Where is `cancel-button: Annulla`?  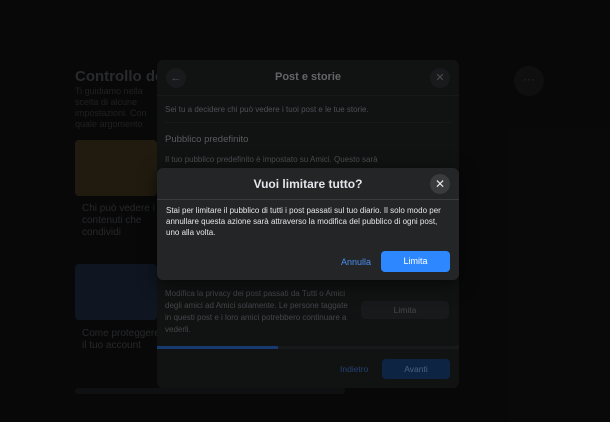
cancel-button: Annulla is located at coordinates (356, 262).